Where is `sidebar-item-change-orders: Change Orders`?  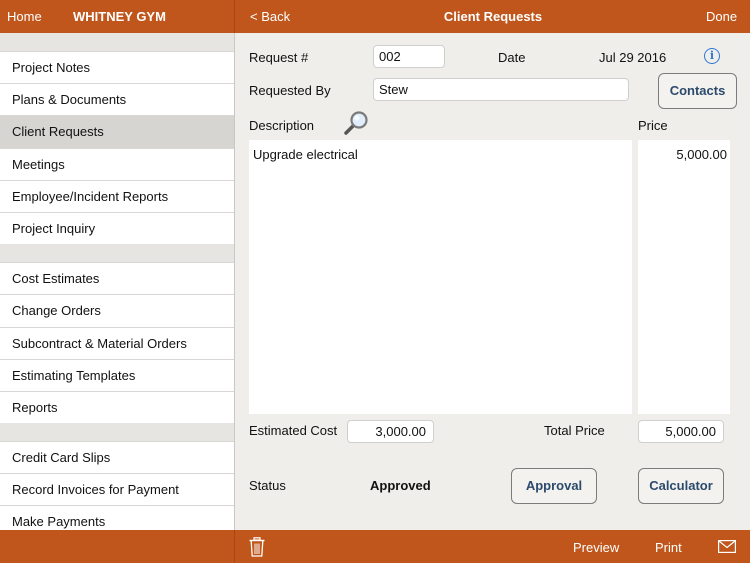
sidebar-item-change-orders: Change Orders is located at coordinates (117, 310).